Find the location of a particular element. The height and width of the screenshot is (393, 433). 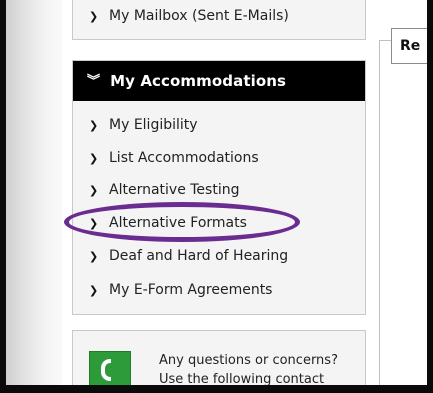

double-chevron-down-icon: ︾ is located at coordinates (94, 81).